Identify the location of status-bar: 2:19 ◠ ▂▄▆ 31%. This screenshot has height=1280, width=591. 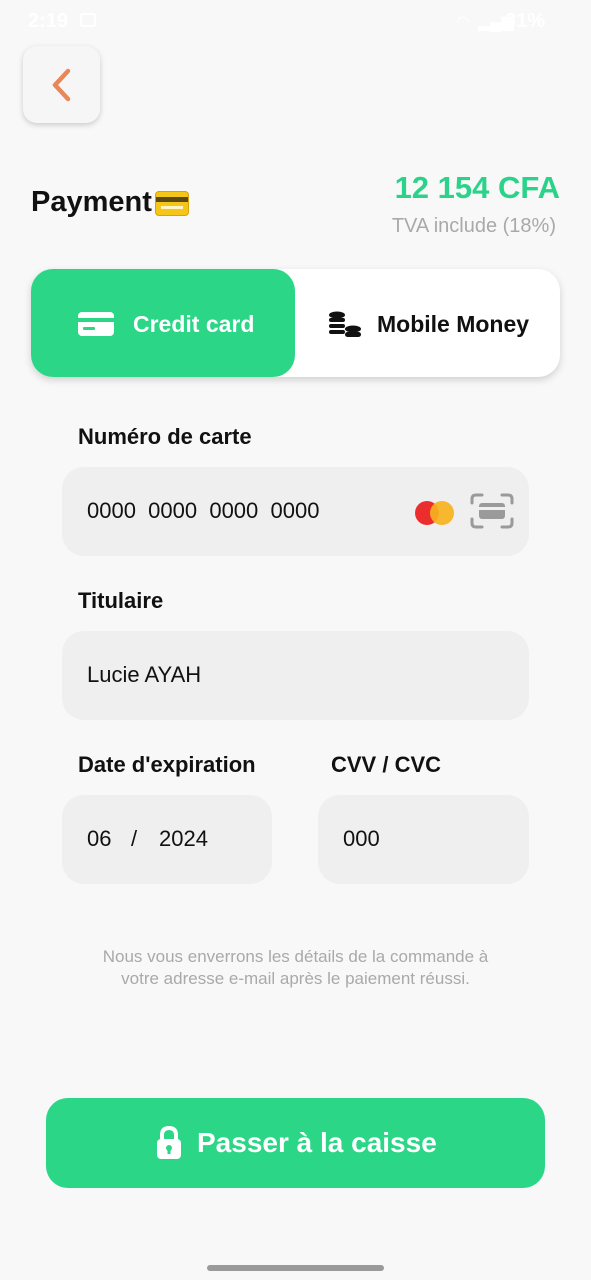
(295, 22).